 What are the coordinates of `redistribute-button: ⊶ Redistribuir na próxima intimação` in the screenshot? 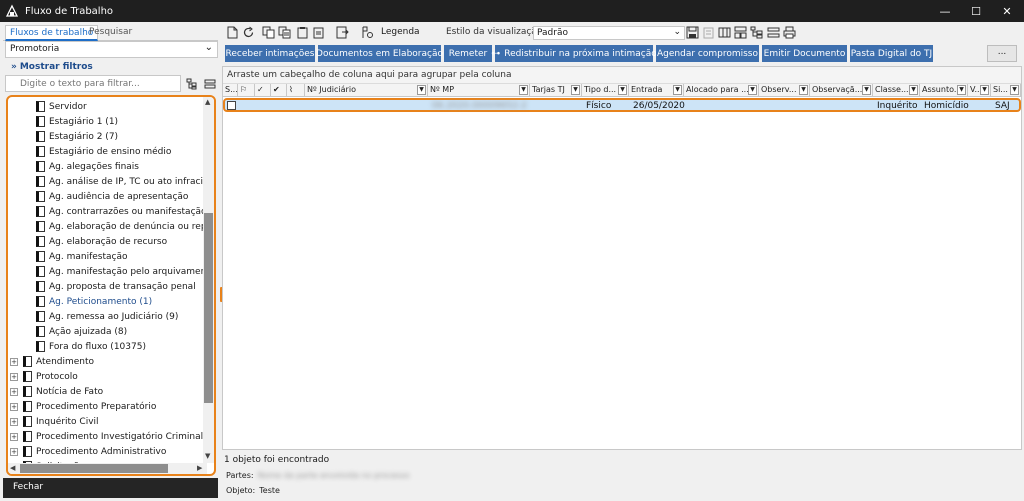 It's located at (574, 53).